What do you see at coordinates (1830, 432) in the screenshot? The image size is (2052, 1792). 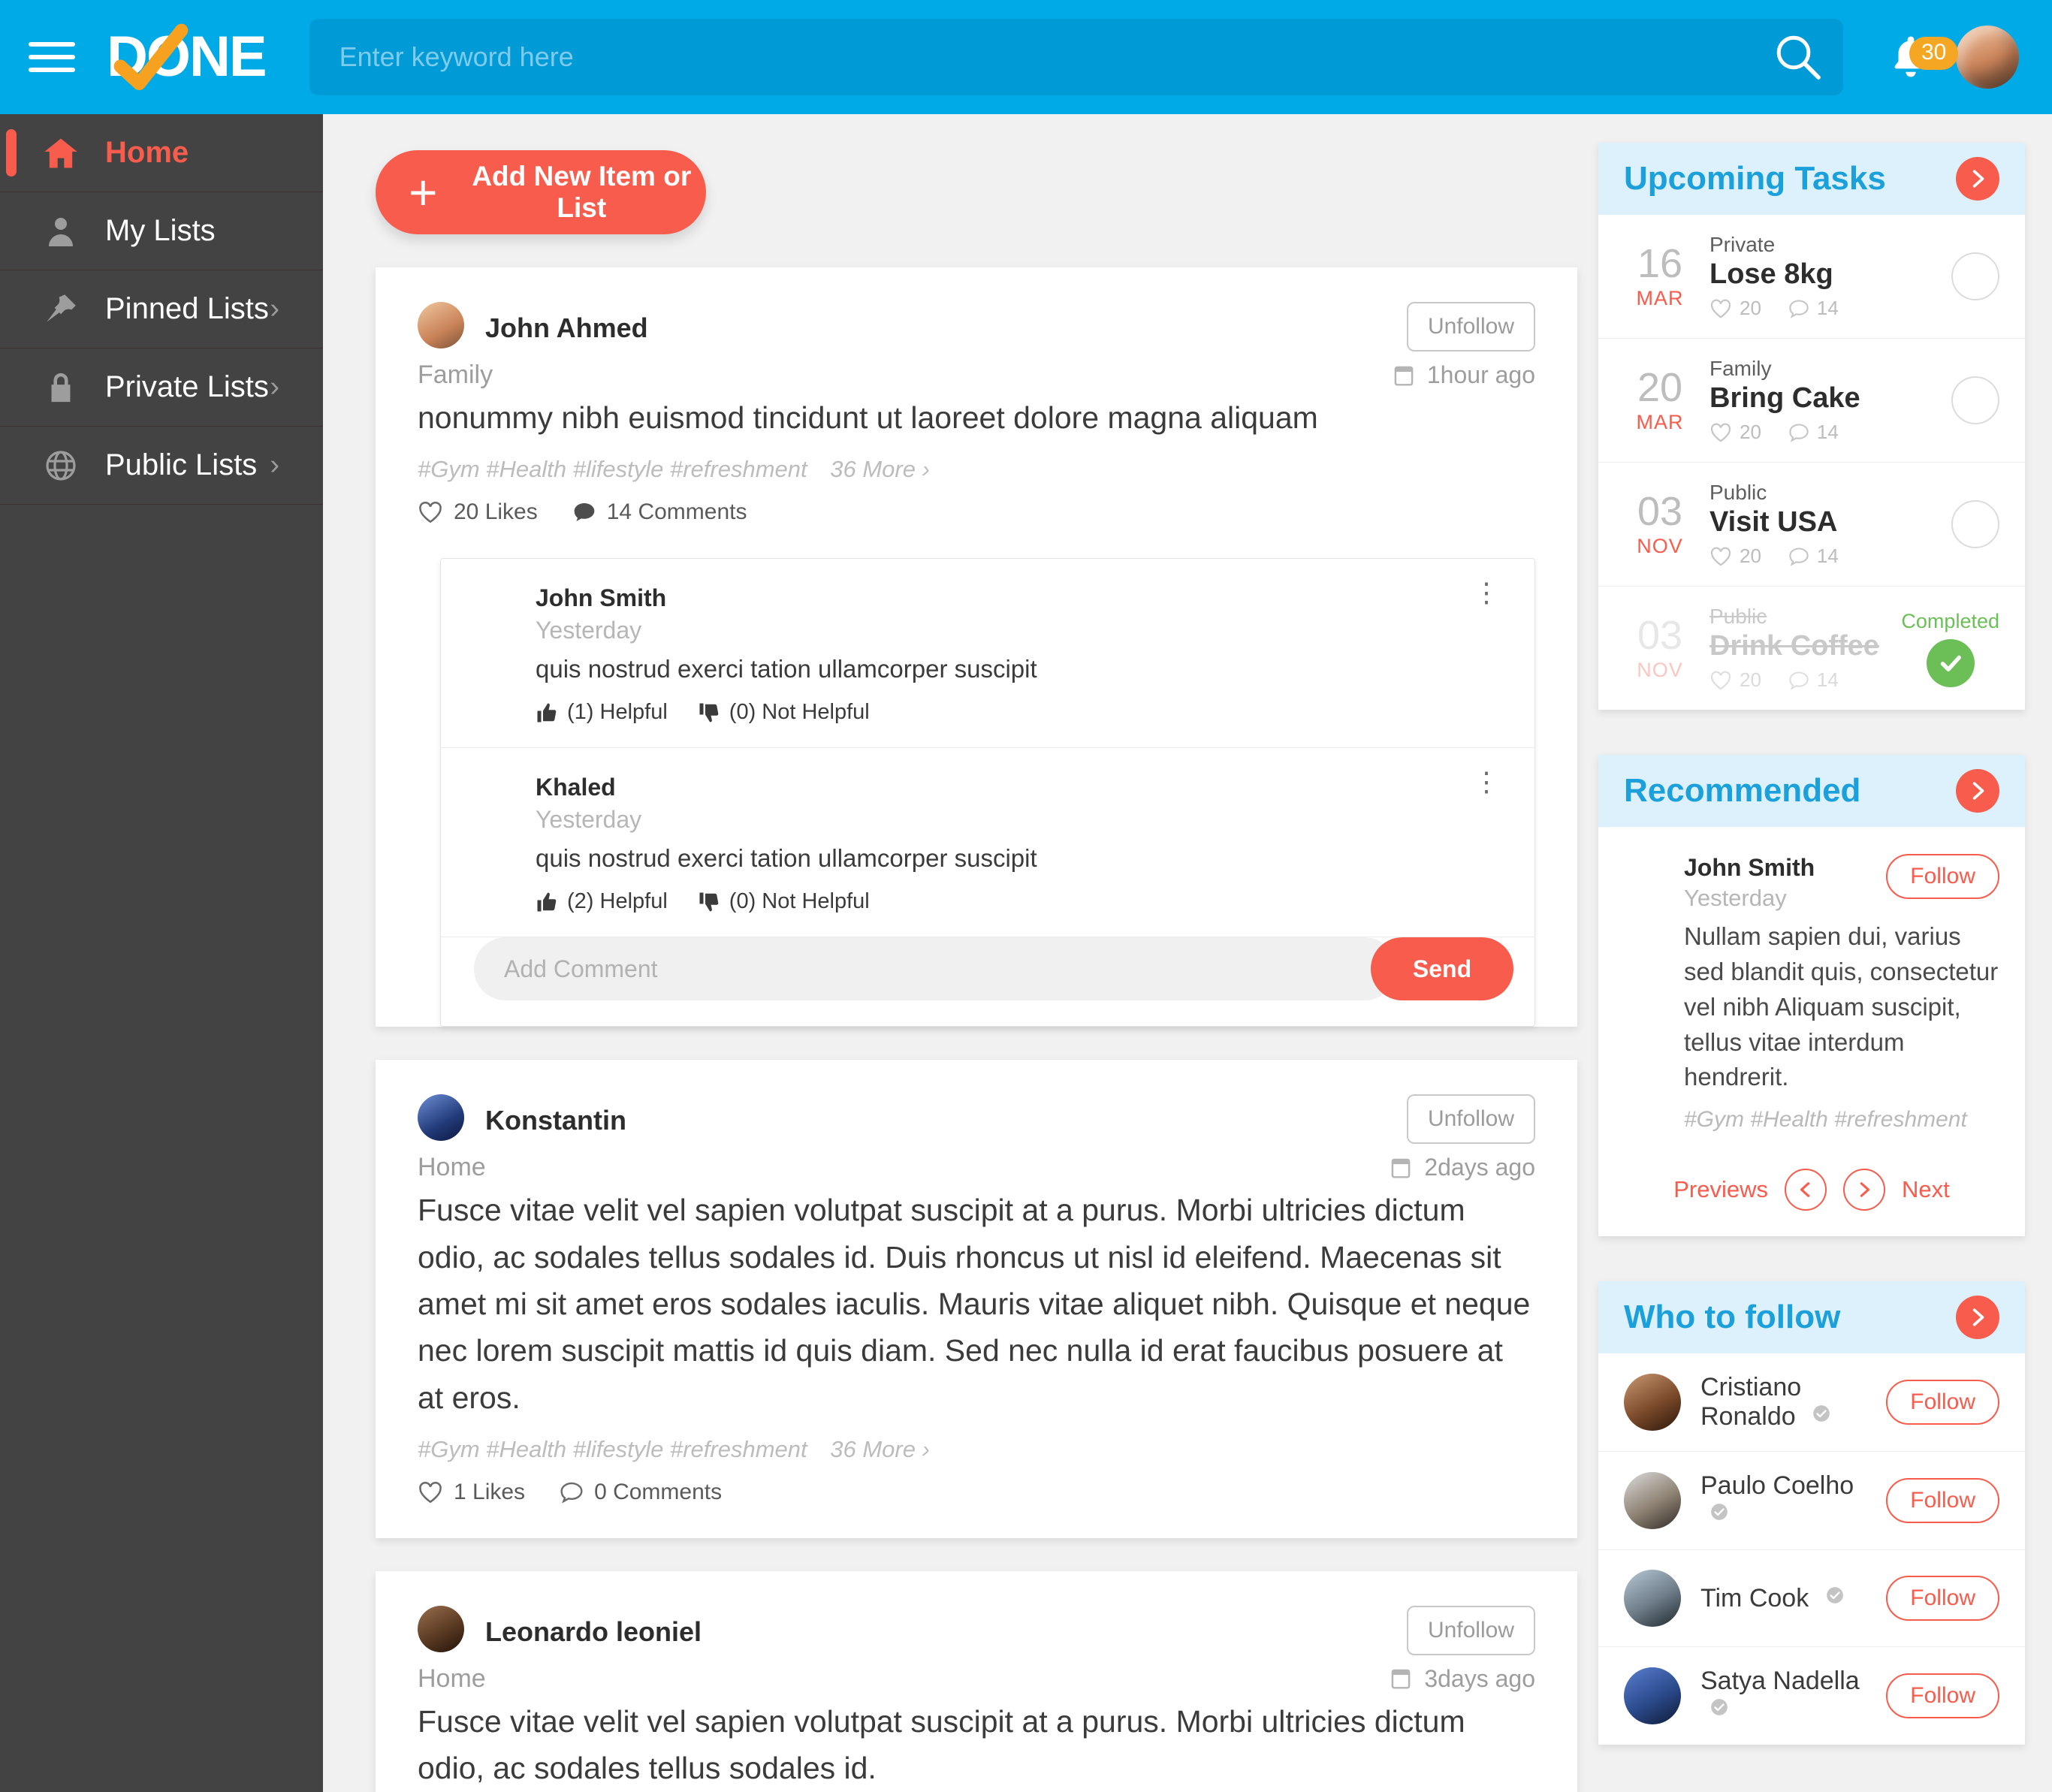 I see `task-stats: 20 14` at bounding box center [1830, 432].